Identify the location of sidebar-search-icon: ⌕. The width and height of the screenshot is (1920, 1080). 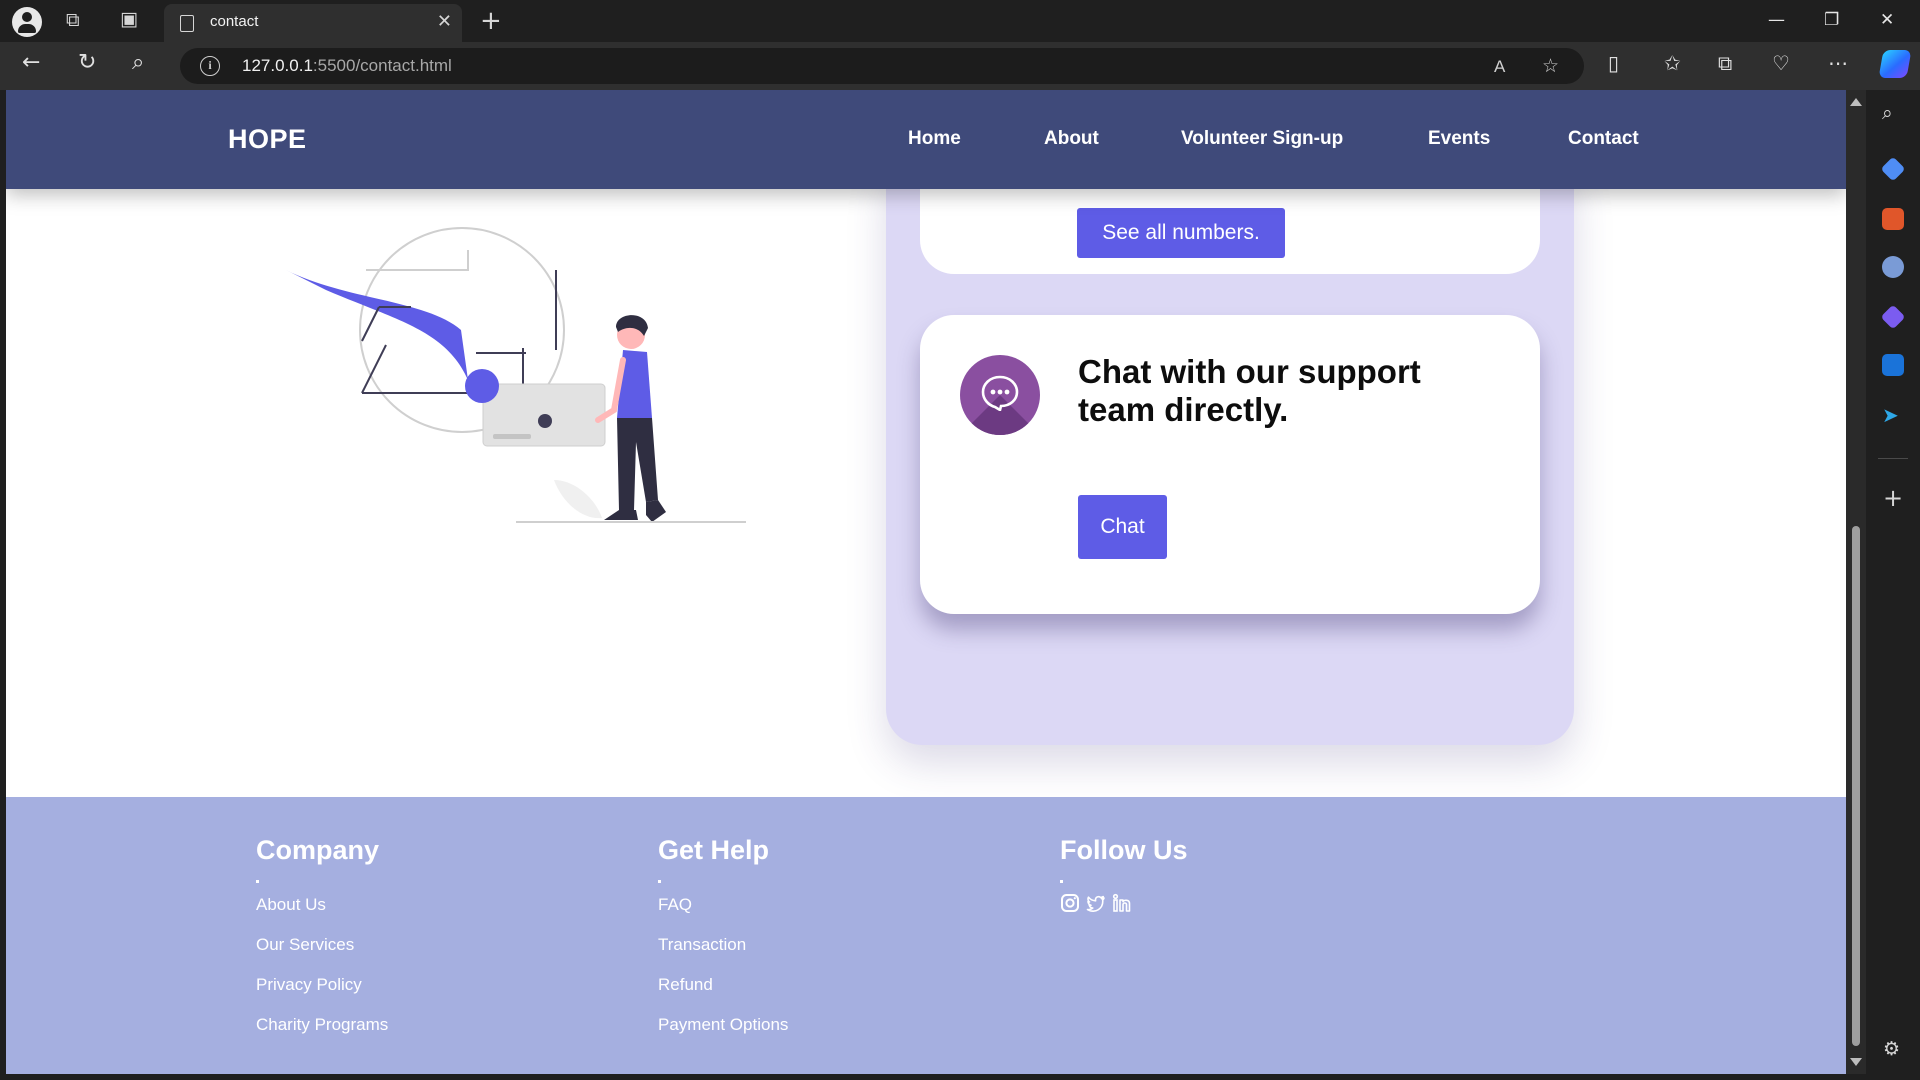
(1887, 113).